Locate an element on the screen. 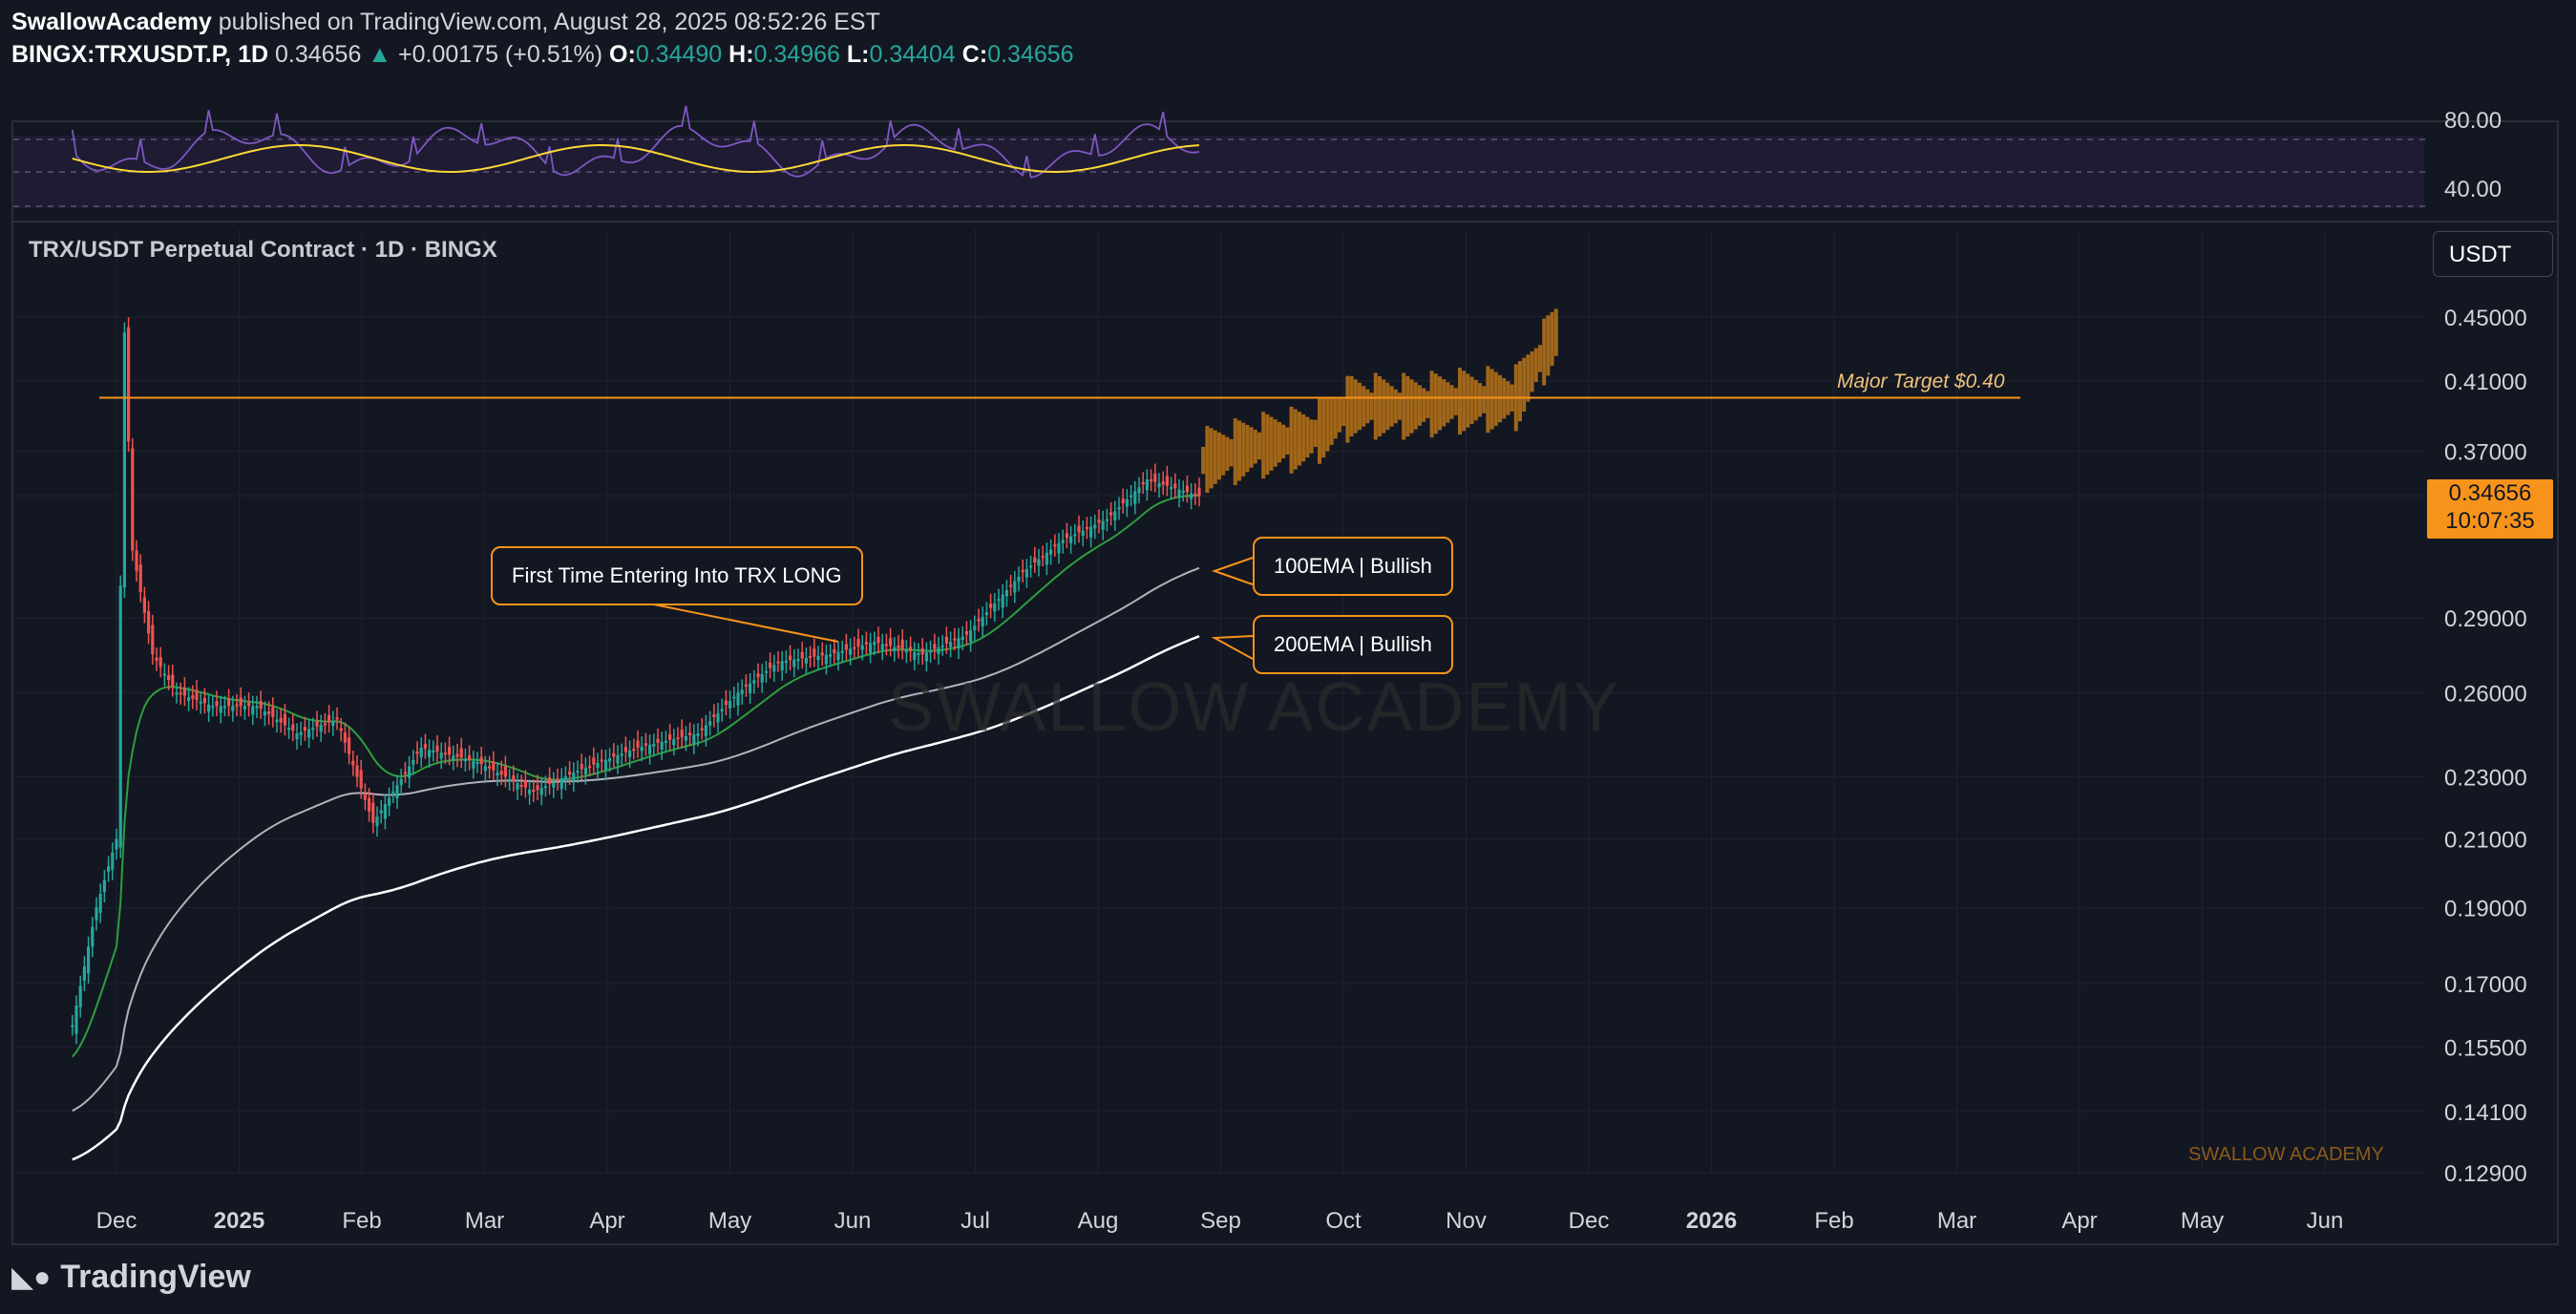 The image size is (2576, 1314). x-tick-label: Sep is located at coordinates (1220, 1221).